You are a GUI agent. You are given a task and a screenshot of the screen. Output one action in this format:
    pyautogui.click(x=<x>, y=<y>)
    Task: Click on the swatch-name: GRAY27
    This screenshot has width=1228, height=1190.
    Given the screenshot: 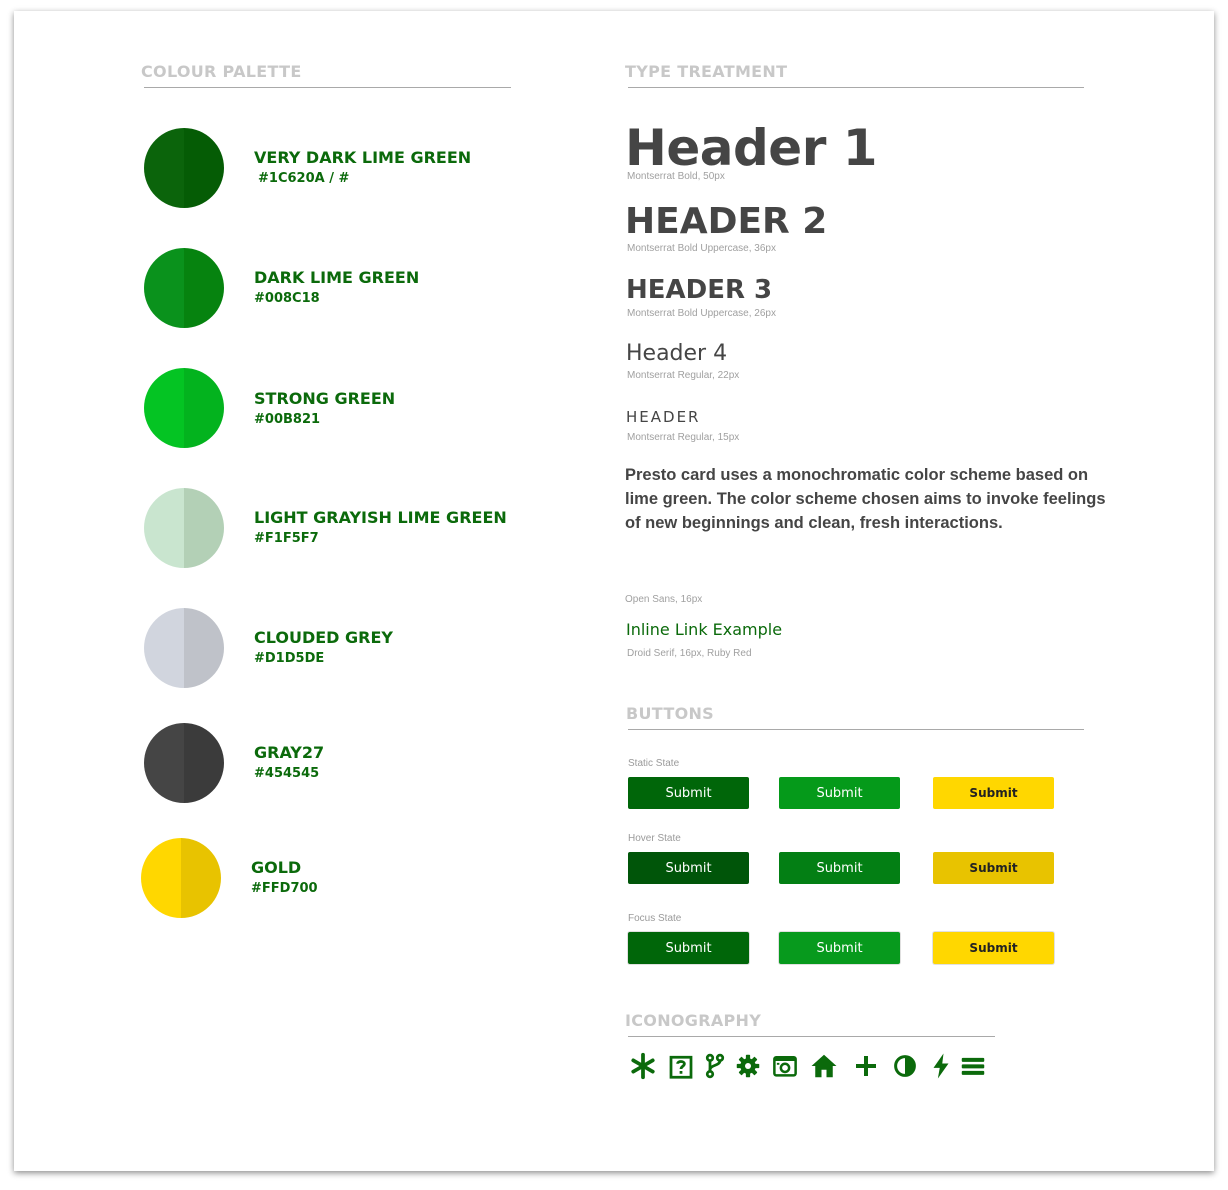 What is the action you would take?
    pyautogui.click(x=289, y=752)
    